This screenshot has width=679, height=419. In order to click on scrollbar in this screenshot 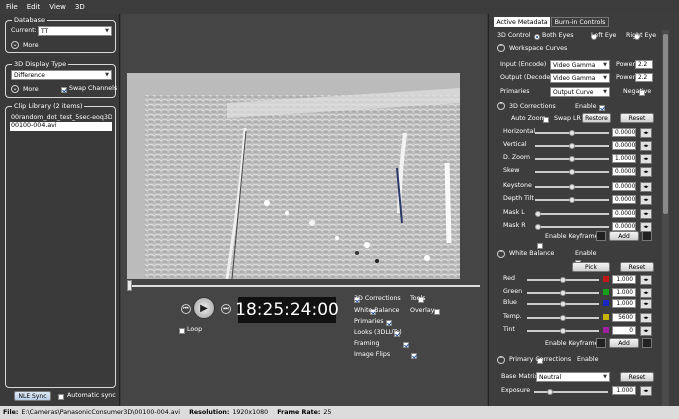, I will do `click(665, 219)`.